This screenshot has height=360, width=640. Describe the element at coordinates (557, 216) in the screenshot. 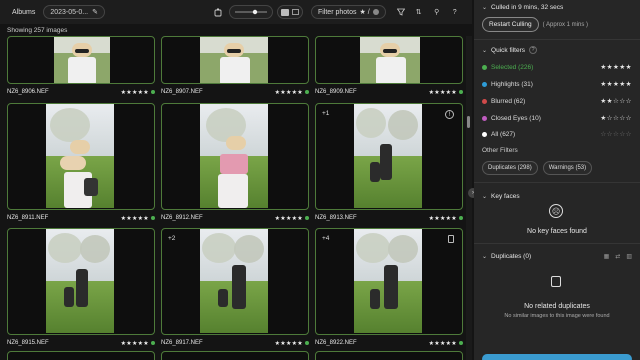

I see `key-faces-section: ⌄ Key faces ☹ No key faces found` at that location.